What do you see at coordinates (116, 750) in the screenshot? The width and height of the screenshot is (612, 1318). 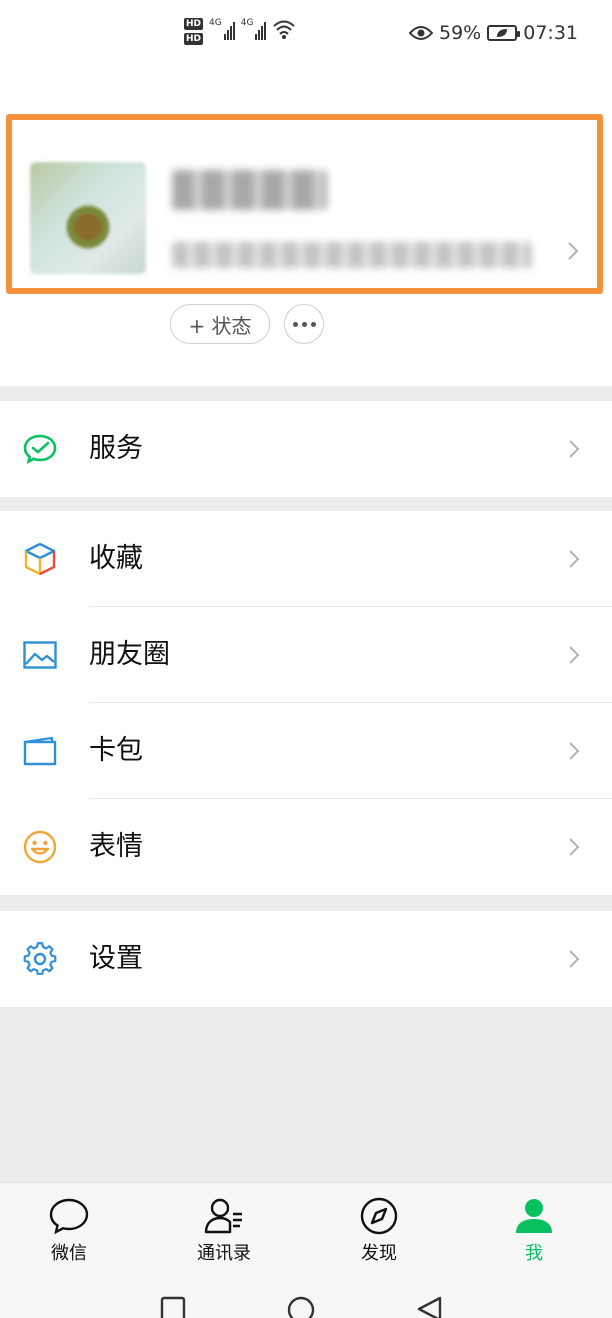 I see `menu-item-label: 卡包` at bounding box center [116, 750].